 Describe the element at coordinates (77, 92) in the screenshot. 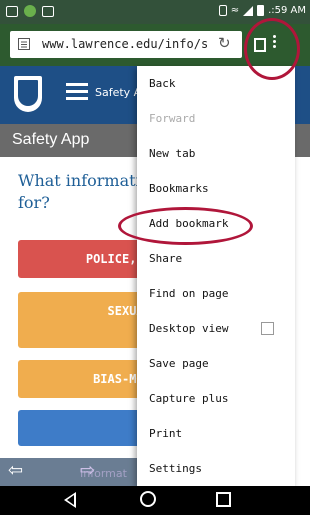

I see `hamburger-menu-icon` at that location.